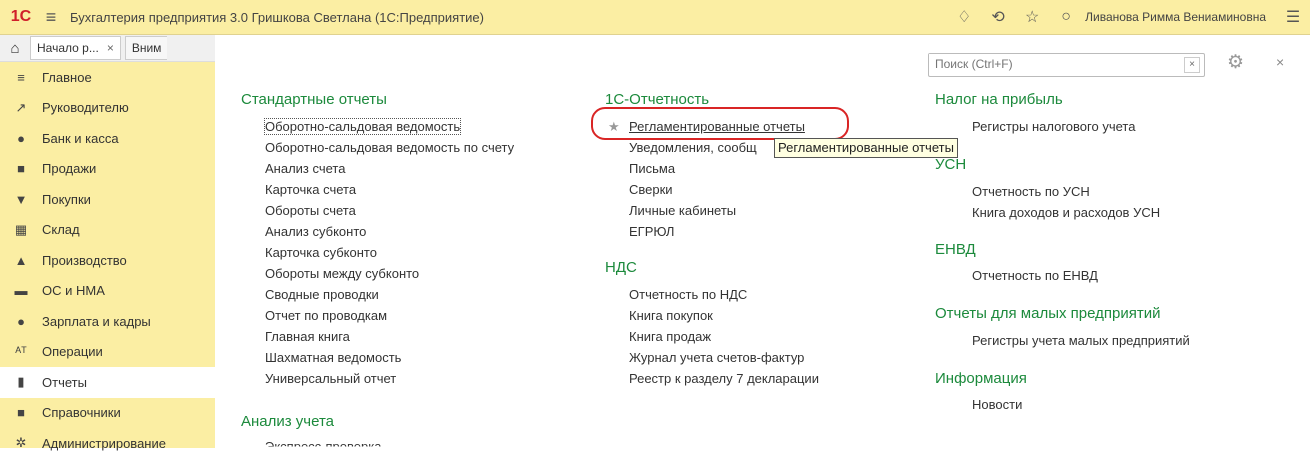  Describe the element at coordinates (21, 77) in the screenshot. I see `list-icon: ≡` at that location.